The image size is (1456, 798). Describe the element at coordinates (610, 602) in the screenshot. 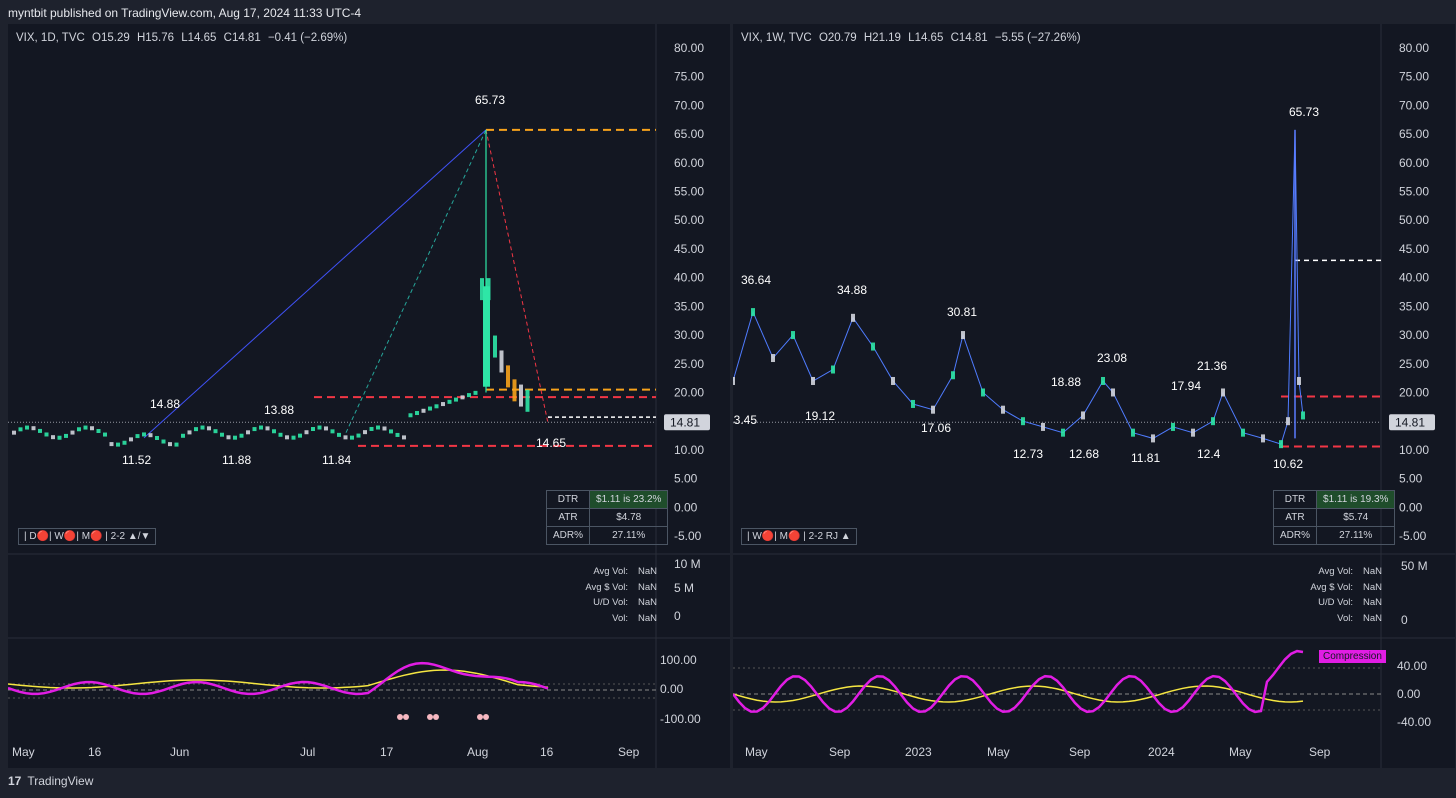

I see `ud-vol-label: U/D Vol:` at that location.